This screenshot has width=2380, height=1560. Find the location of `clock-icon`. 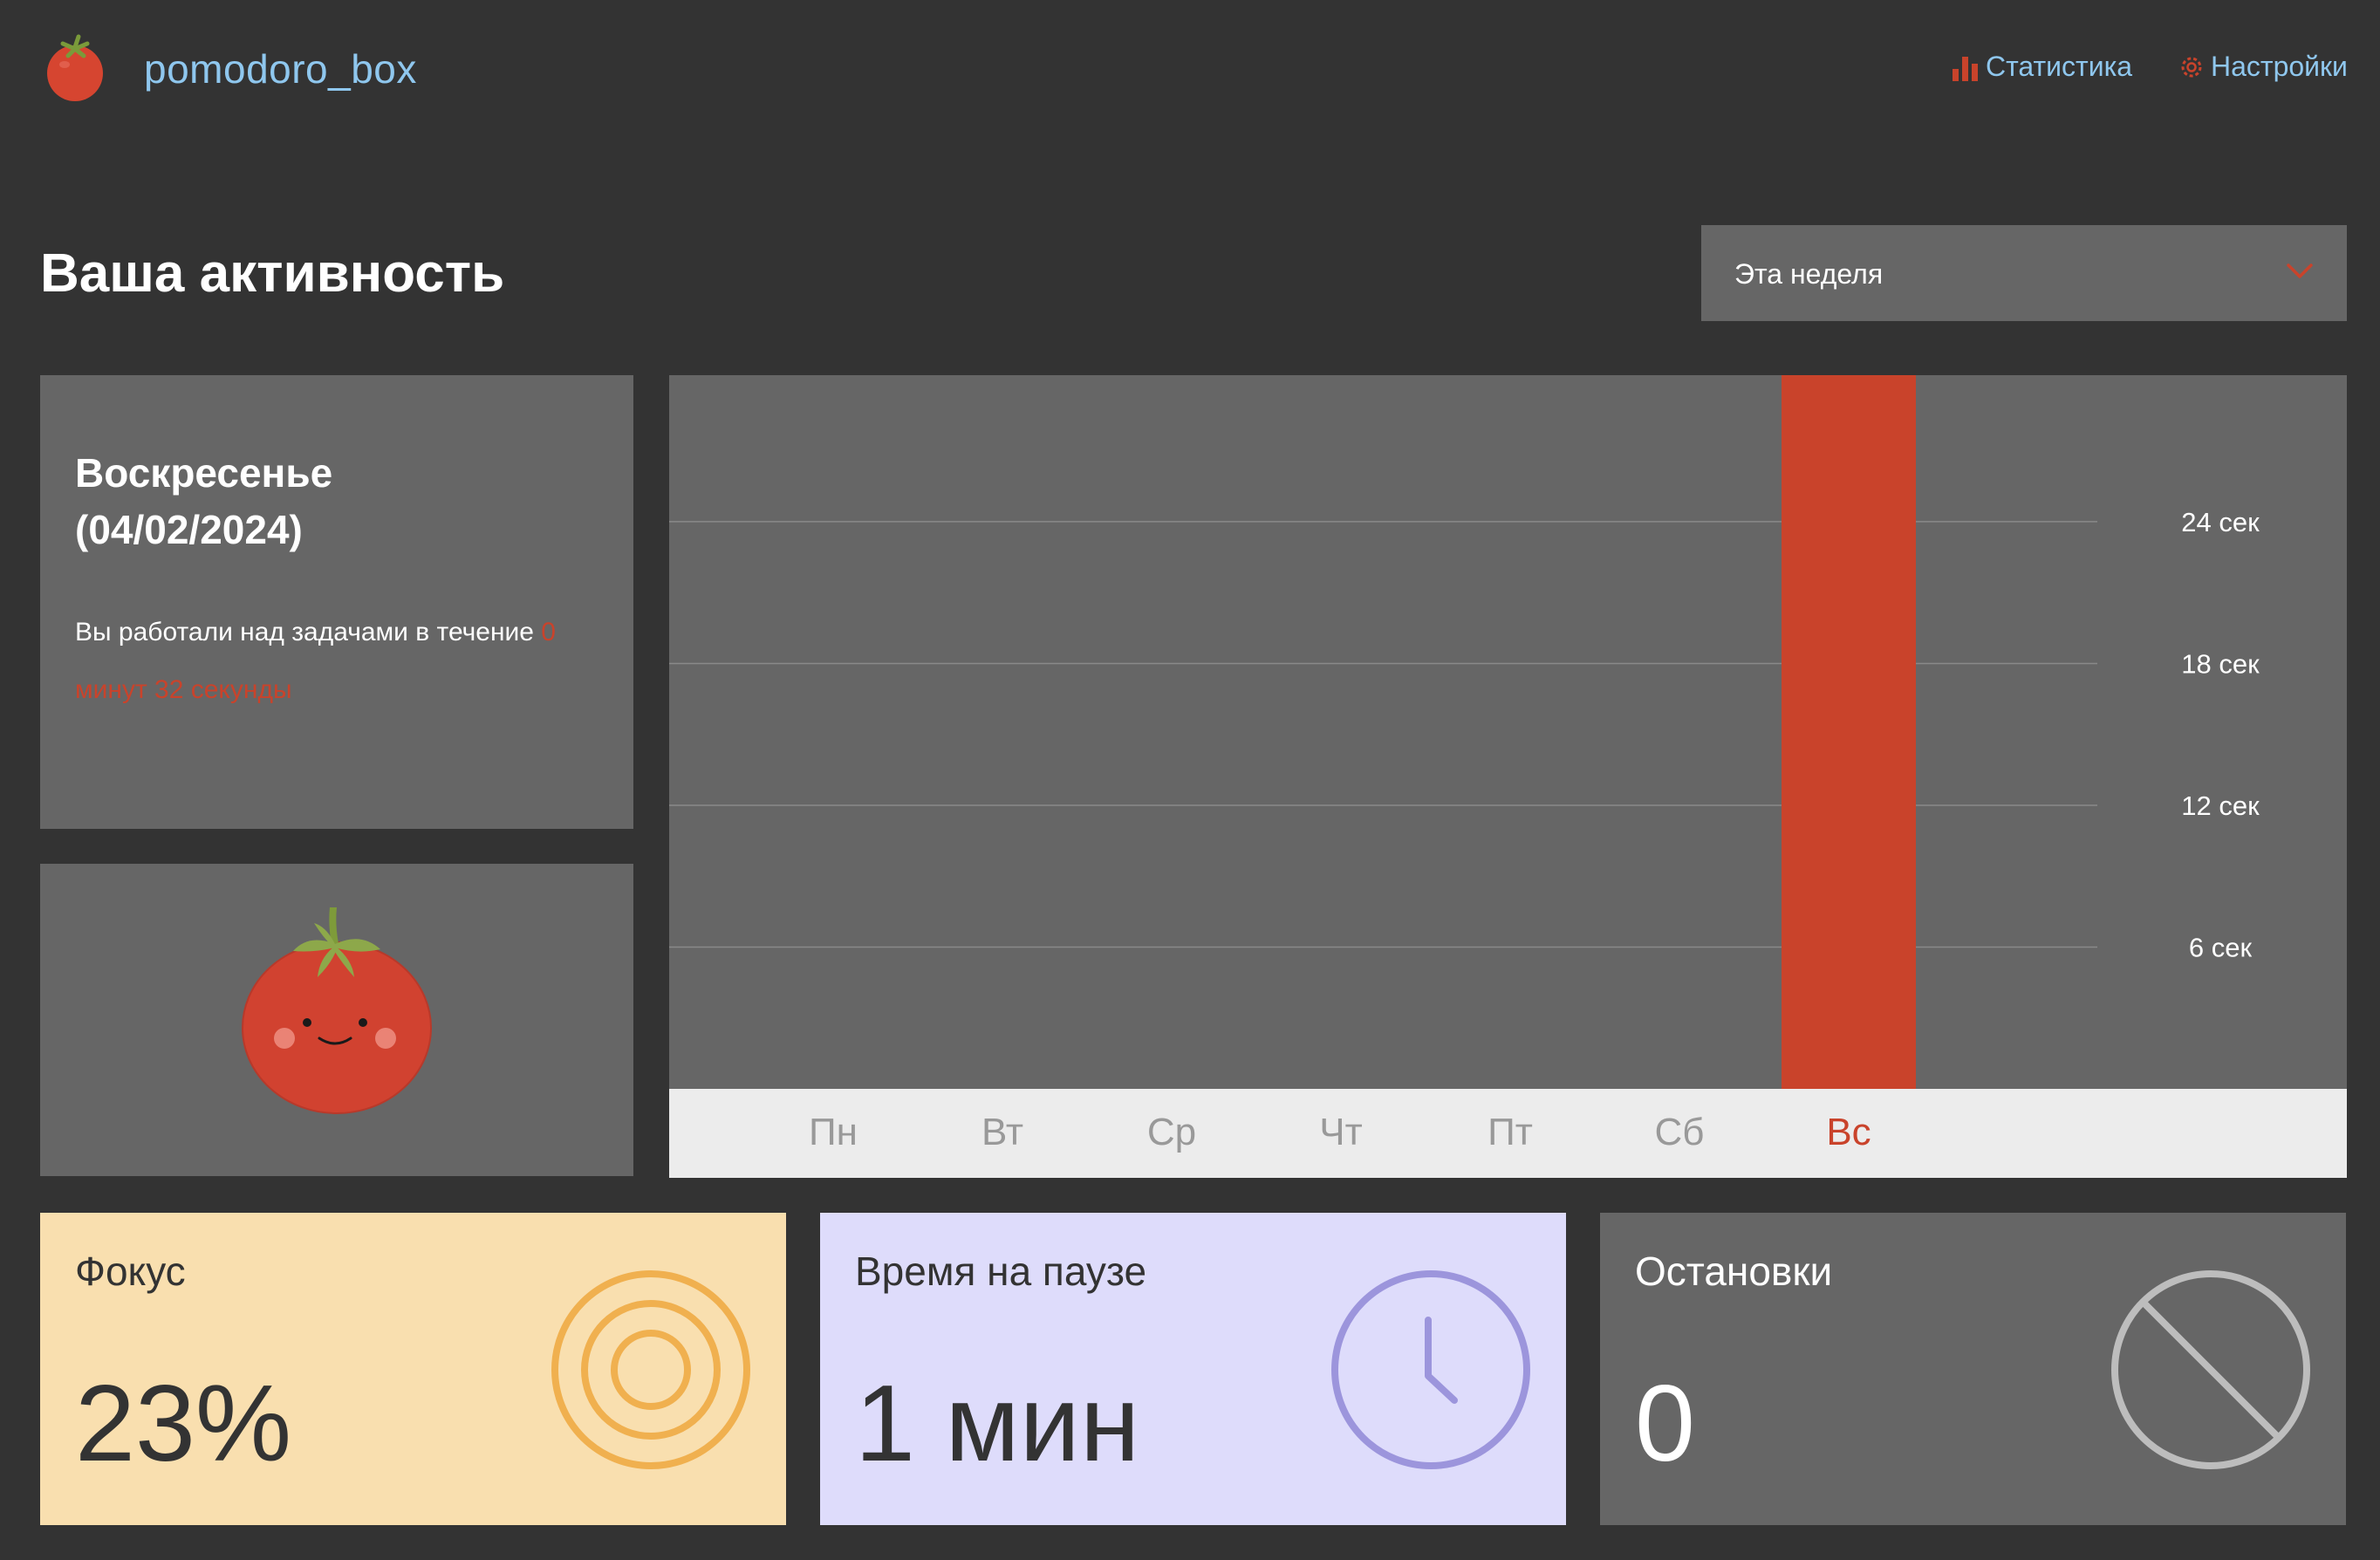

clock-icon is located at coordinates (1430, 1369).